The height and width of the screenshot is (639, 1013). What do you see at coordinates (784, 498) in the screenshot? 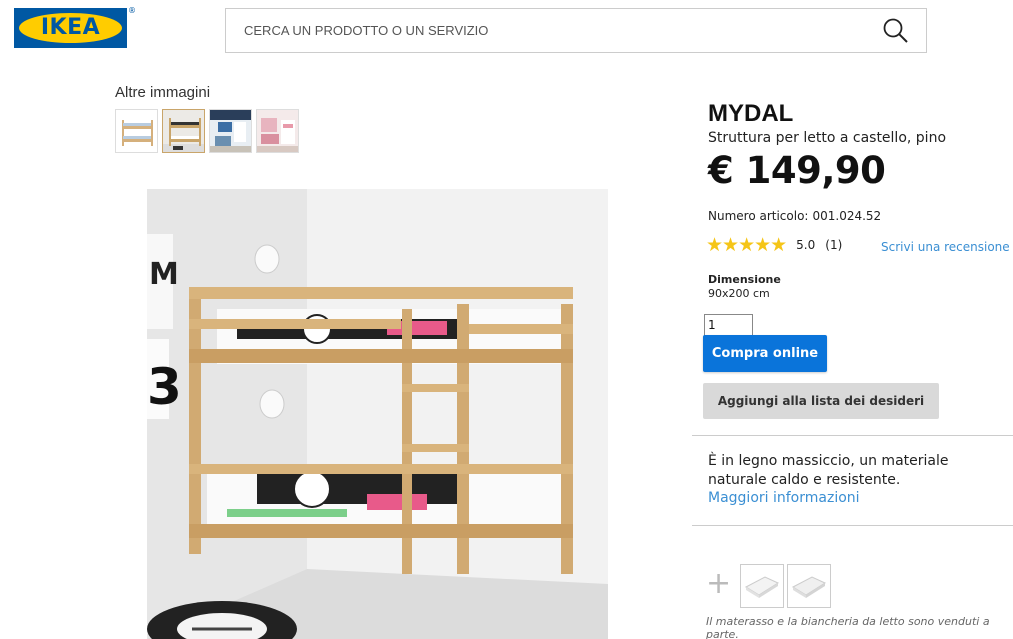
I see `more-info-link: Maggiori informazioni` at bounding box center [784, 498].